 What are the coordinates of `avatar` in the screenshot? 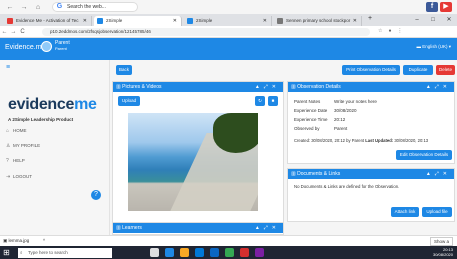 It's located at (46, 46).